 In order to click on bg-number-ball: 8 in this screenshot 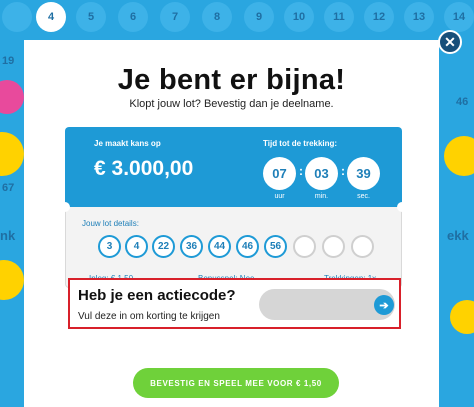, I will do `click(217, 17)`.